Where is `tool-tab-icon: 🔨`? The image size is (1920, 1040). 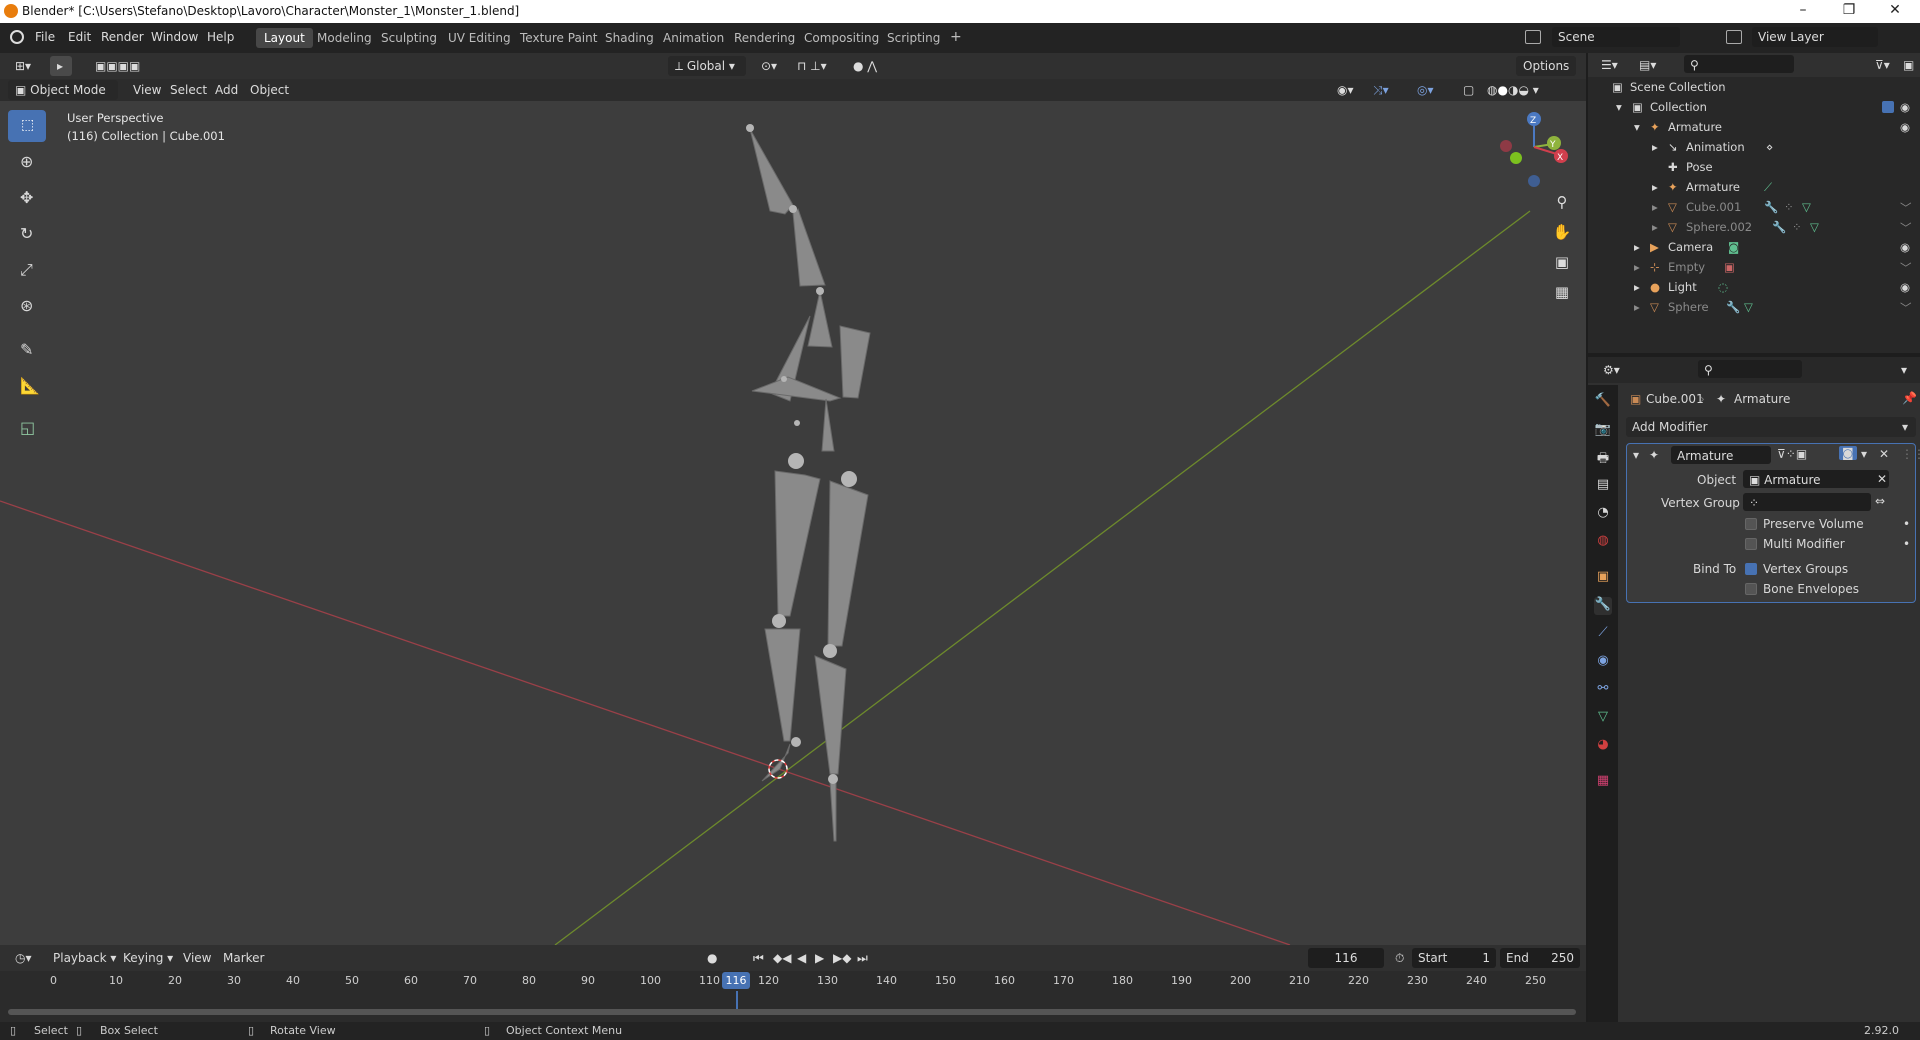 tool-tab-icon: 🔨 is located at coordinates (1603, 402).